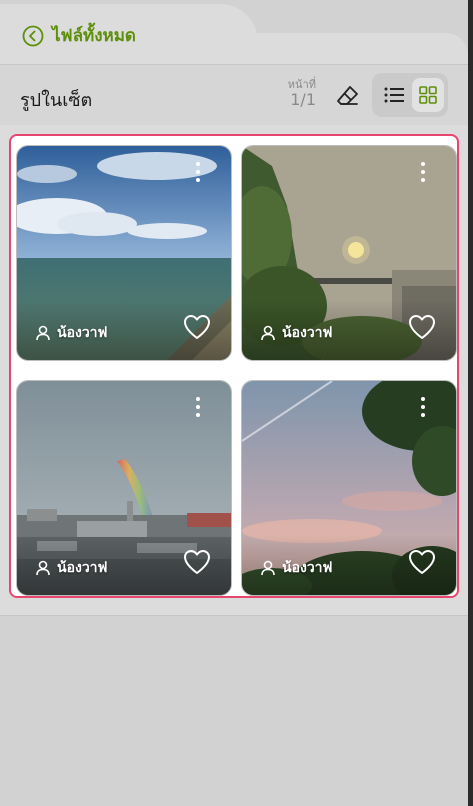 The width and height of the screenshot is (473, 806). Describe the element at coordinates (303, 99) in the screenshot. I see `page-value: 1/1` at that location.